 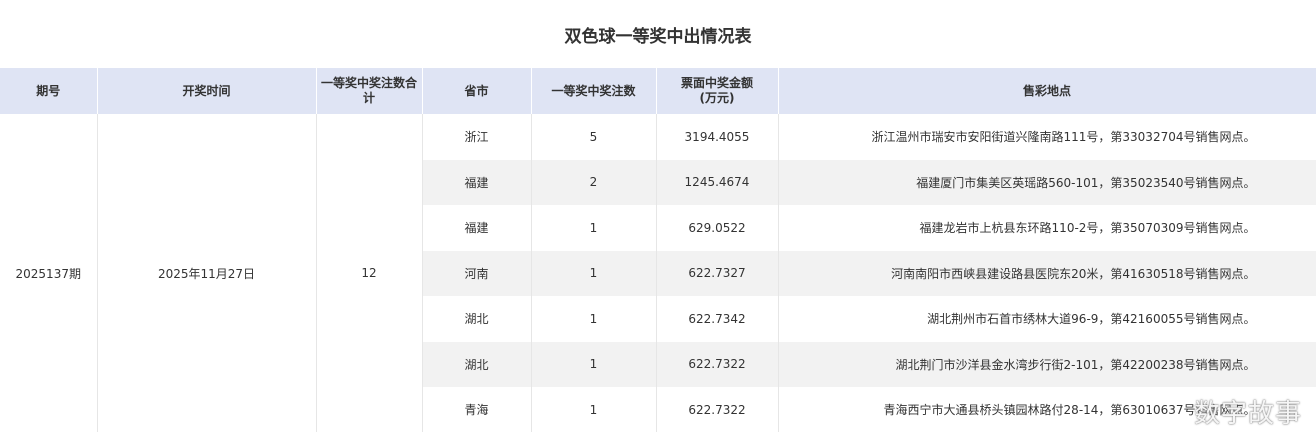 What do you see at coordinates (477, 273) in the screenshot?
I see `province-cell: 河南` at bounding box center [477, 273].